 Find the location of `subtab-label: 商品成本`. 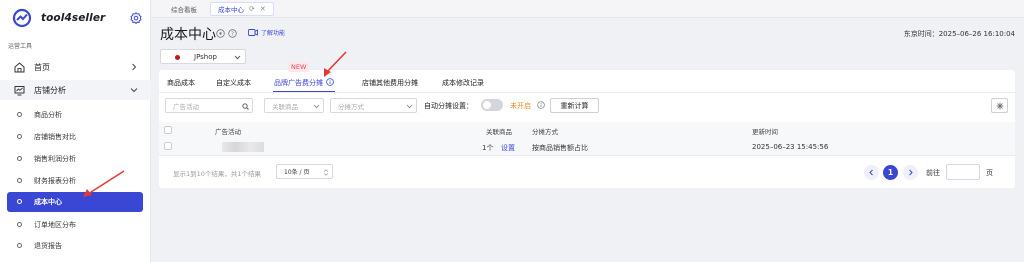

subtab-label: 商品成本 is located at coordinates (181, 83).